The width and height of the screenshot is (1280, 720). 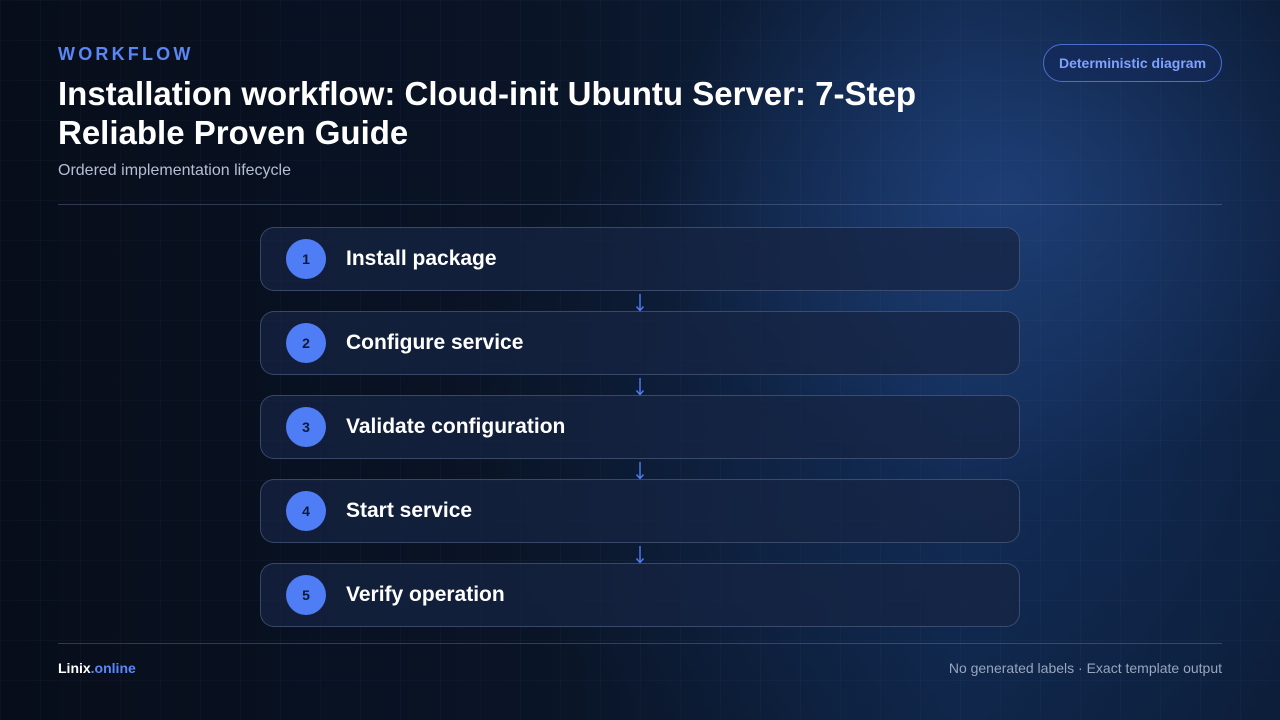 I want to click on workflow-step-4: 4 Start service, so click(x=640, y=511).